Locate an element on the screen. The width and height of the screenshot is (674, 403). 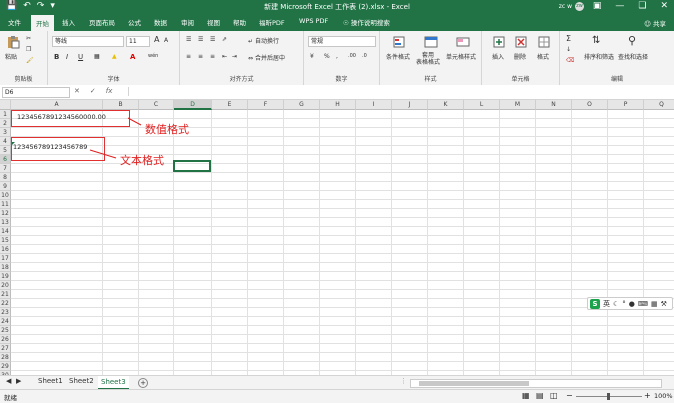
column-header-i: I is located at coordinates (374, 105).